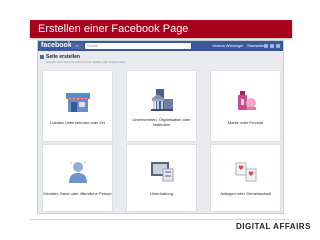 Image resolution: width=320 pixels, height=240 pixels. What do you see at coordinates (77, 193) in the screenshot?
I see `category-label: Künstler, Band oder öffentliche Person` at bounding box center [77, 193].